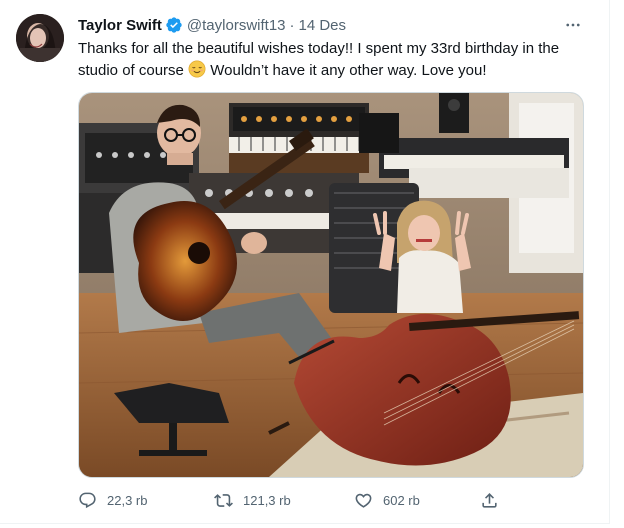 Image resolution: width=624 pixels, height=528 pixels. I want to click on retweet-button: 121,3 rb, so click(252, 500).